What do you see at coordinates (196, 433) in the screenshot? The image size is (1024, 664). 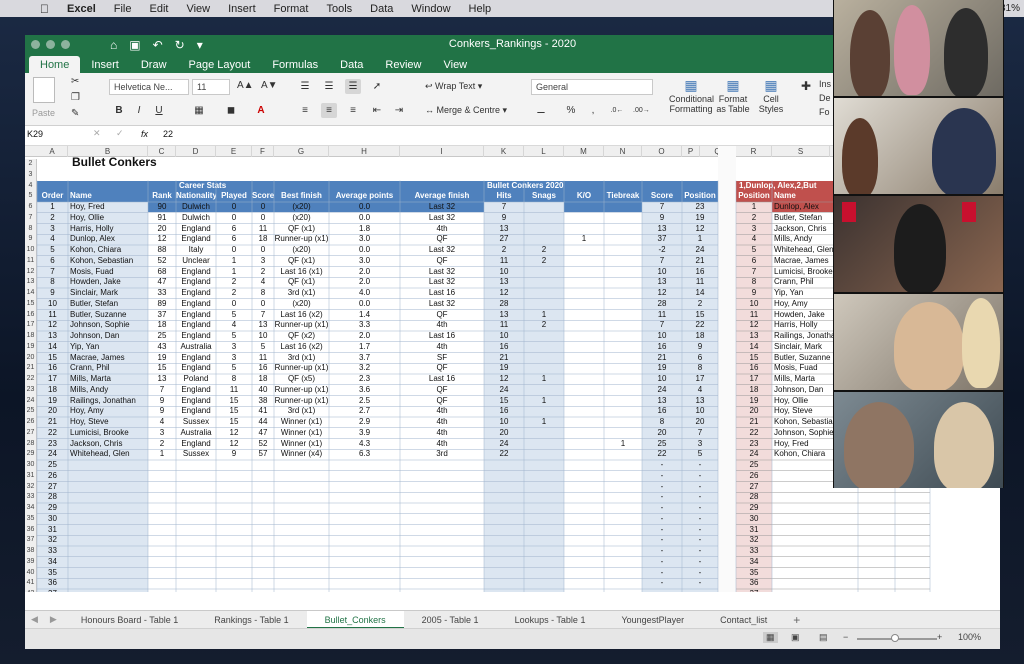 I see `table-cell: Australia` at bounding box center [196, 433].